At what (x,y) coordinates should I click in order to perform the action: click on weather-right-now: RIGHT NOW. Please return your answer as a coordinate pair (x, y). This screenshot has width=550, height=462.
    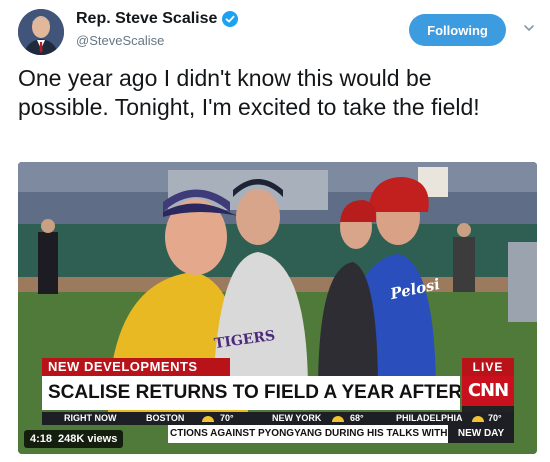
    Looking at the image, I should click on (90, 418).